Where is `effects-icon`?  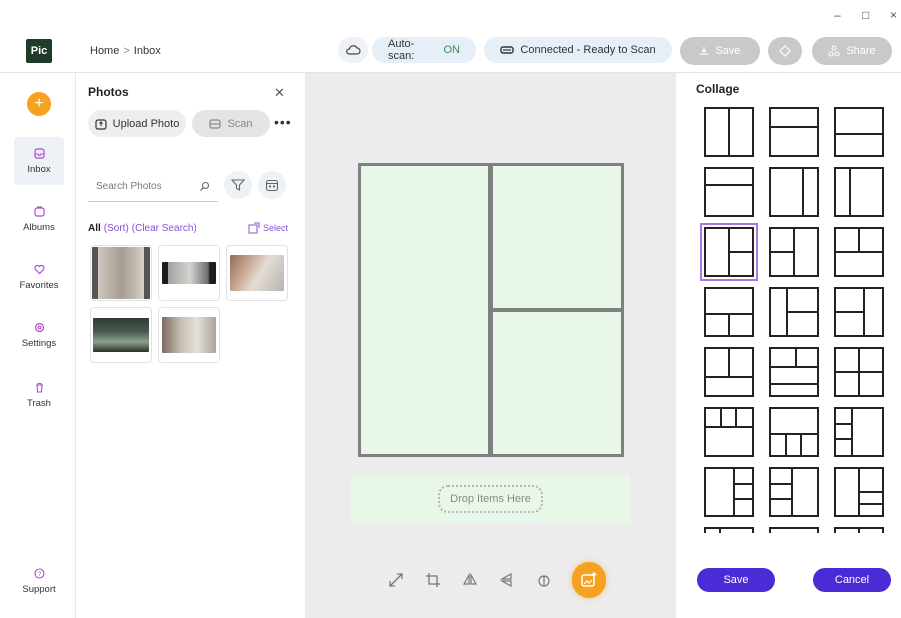 effects-icon is located at coordinates (544, 581).